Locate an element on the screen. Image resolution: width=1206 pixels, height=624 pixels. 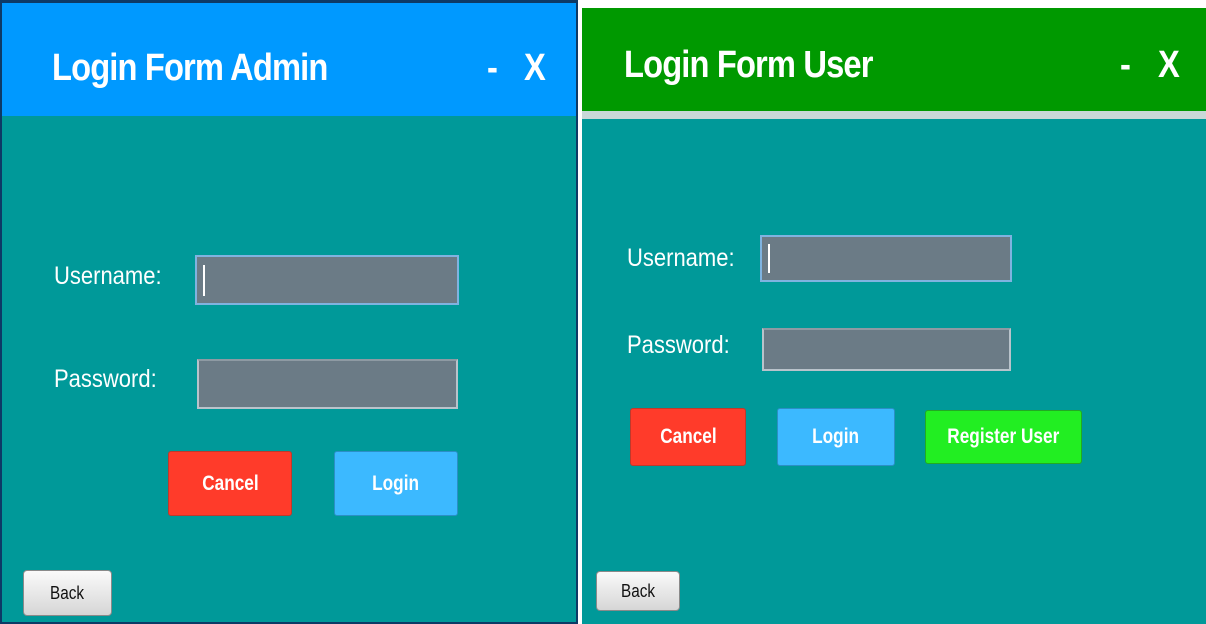
user-login-button: Login is located at coordinates (836, 437).